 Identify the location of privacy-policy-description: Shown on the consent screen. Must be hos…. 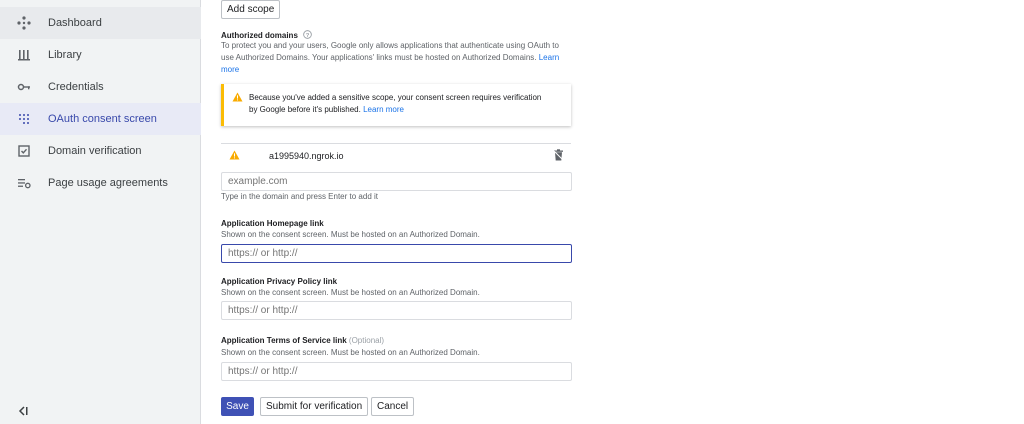
(350, 292).